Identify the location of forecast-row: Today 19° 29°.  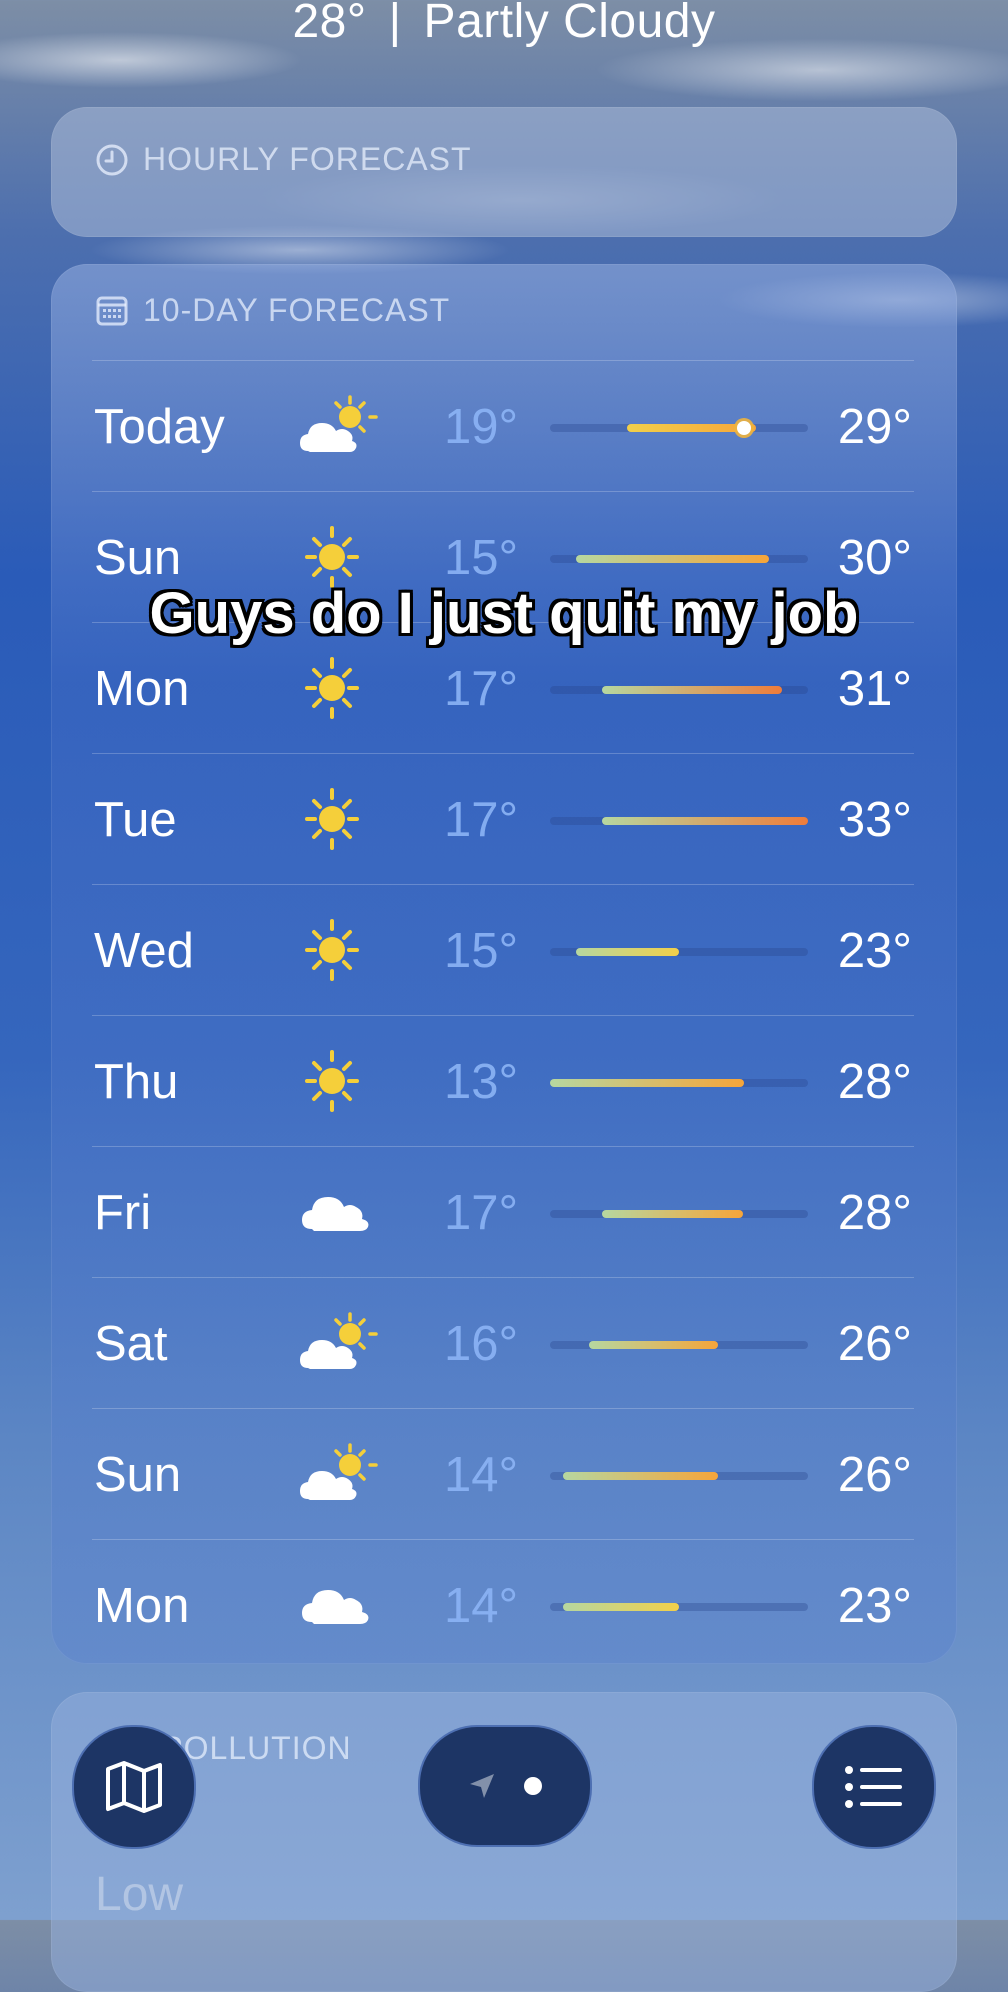
(503, 425).